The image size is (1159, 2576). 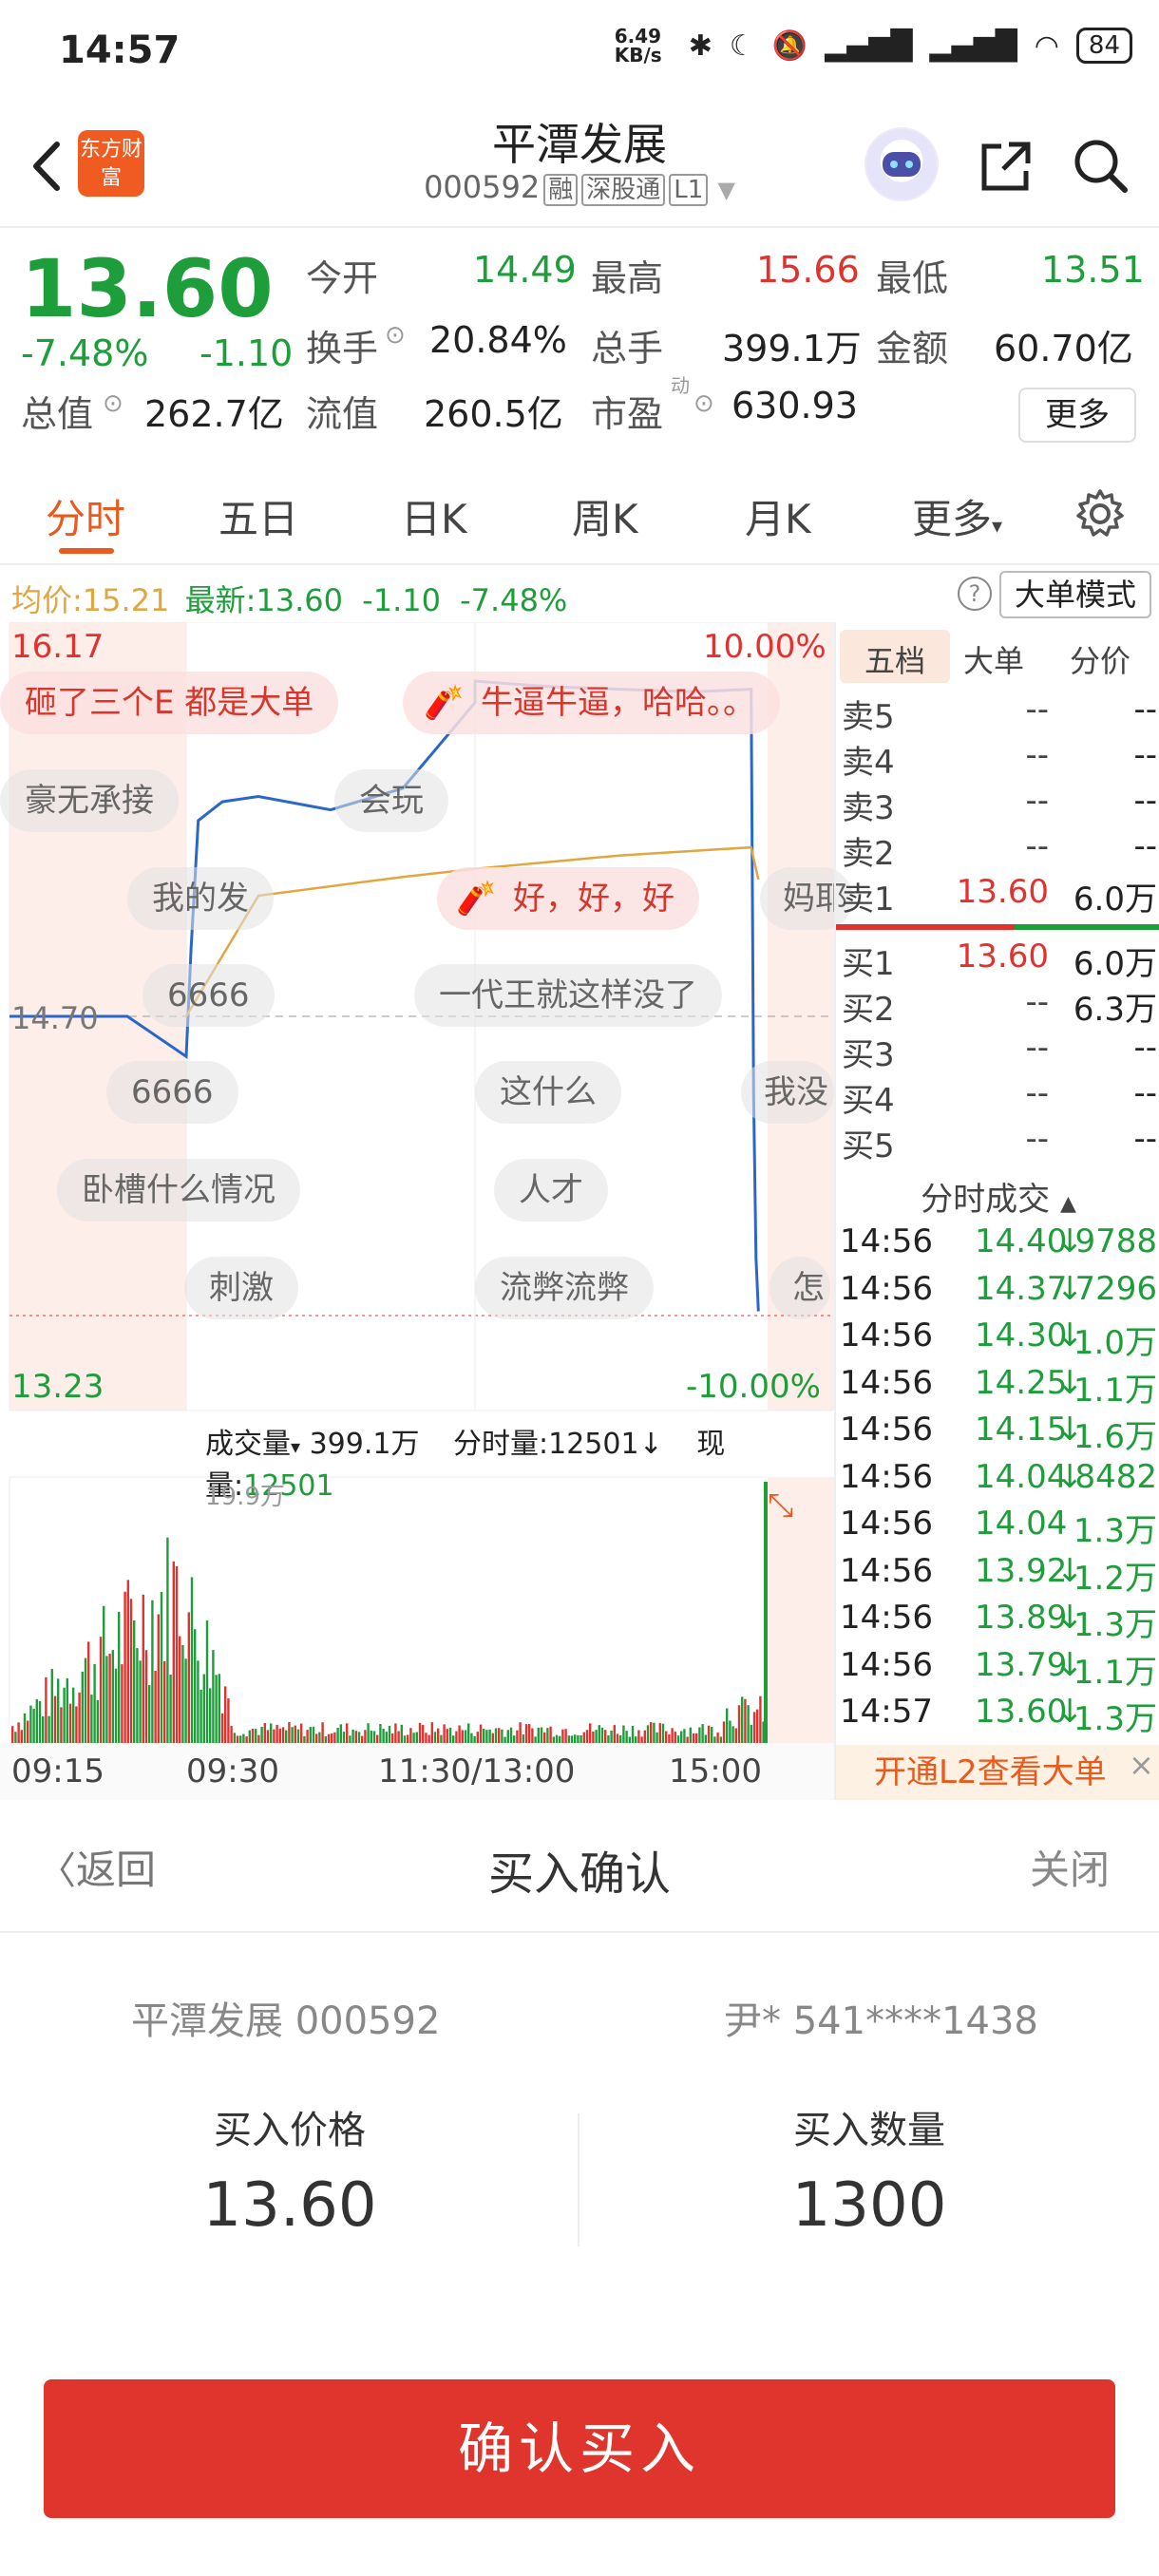 I want to click on share-icon, so click(x=1006, y=166).